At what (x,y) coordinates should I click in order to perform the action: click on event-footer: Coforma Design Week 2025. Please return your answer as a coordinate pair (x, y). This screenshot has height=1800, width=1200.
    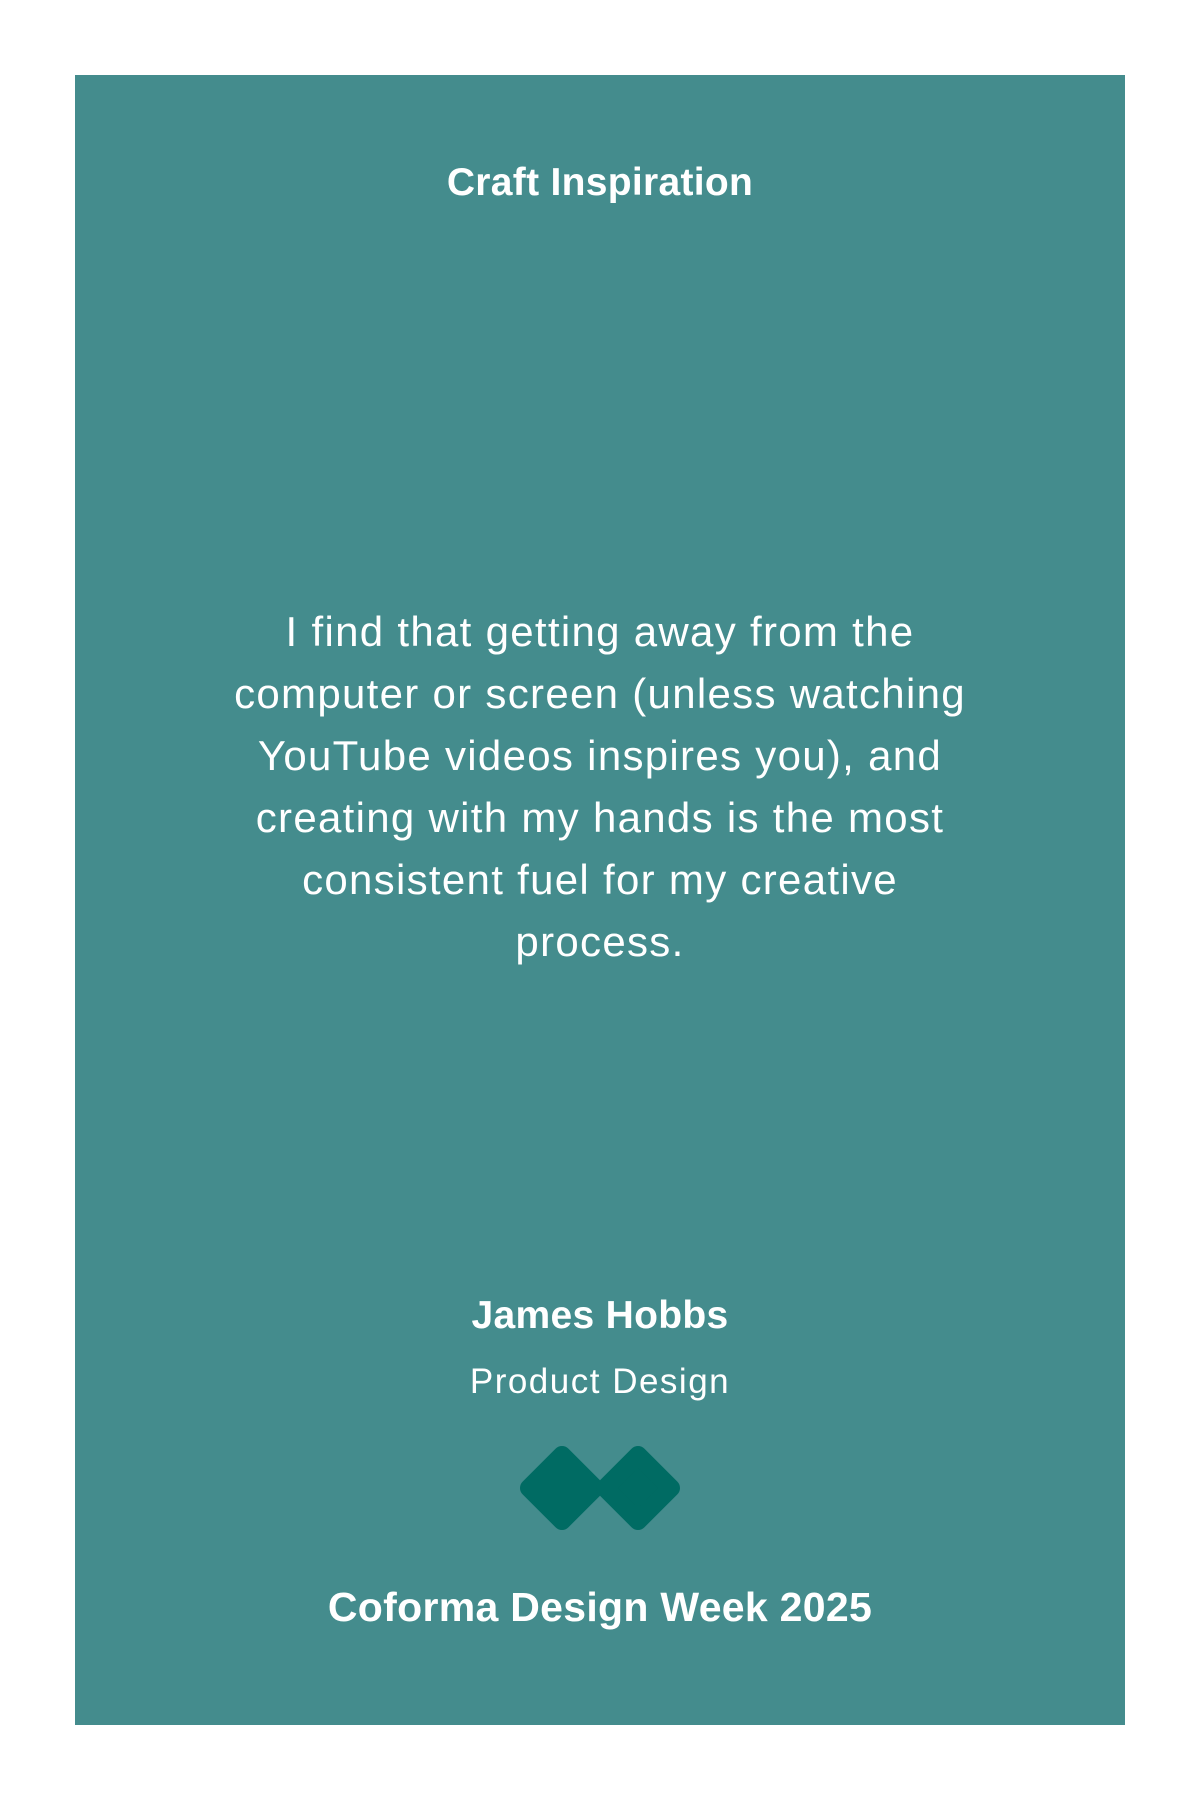
    Looking at the image, I should click on (600, 1607).